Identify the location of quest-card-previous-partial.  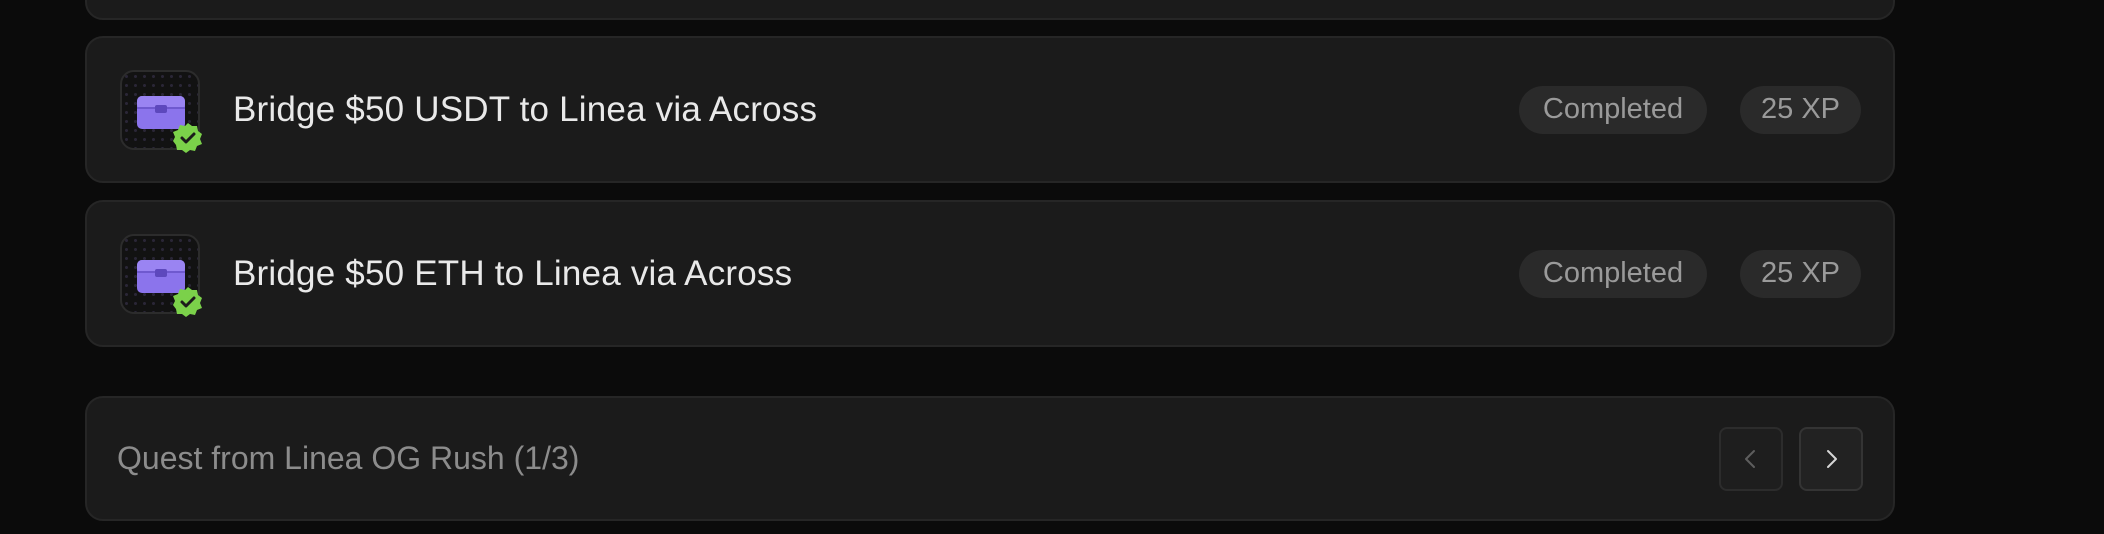
(990, 10).